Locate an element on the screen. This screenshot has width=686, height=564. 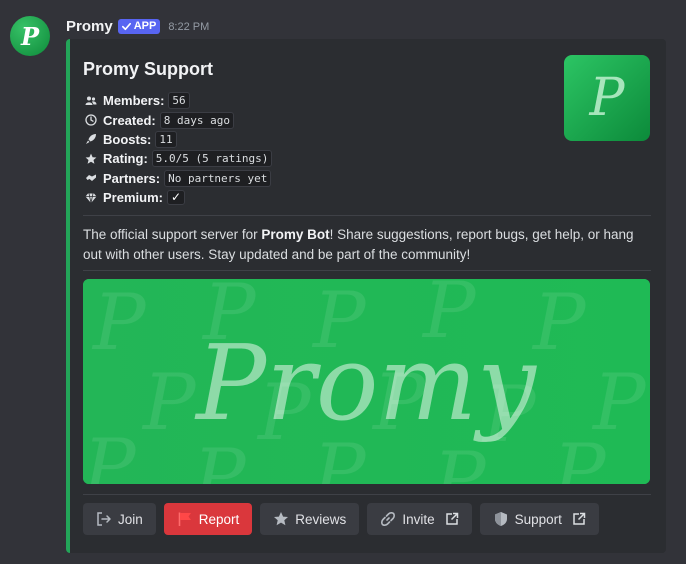
join-button: Join is located at coordinates (119, 519).